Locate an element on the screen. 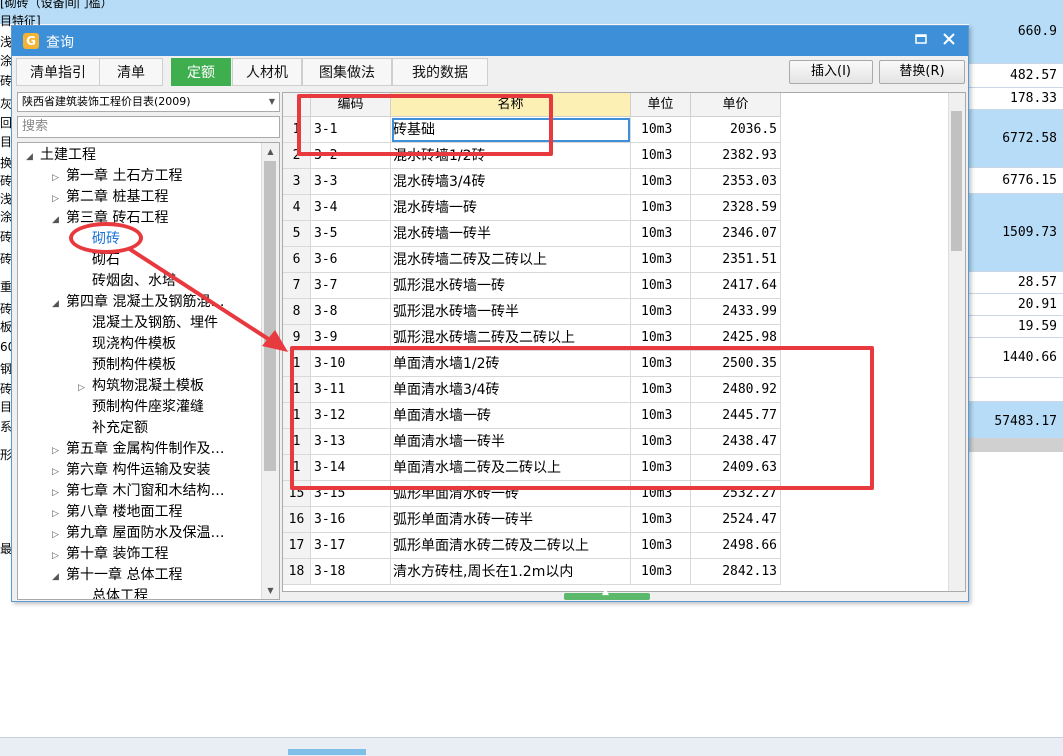 This screenshot has width=1063, height=756. annotation-arrow is located at coordinates (207, 299).